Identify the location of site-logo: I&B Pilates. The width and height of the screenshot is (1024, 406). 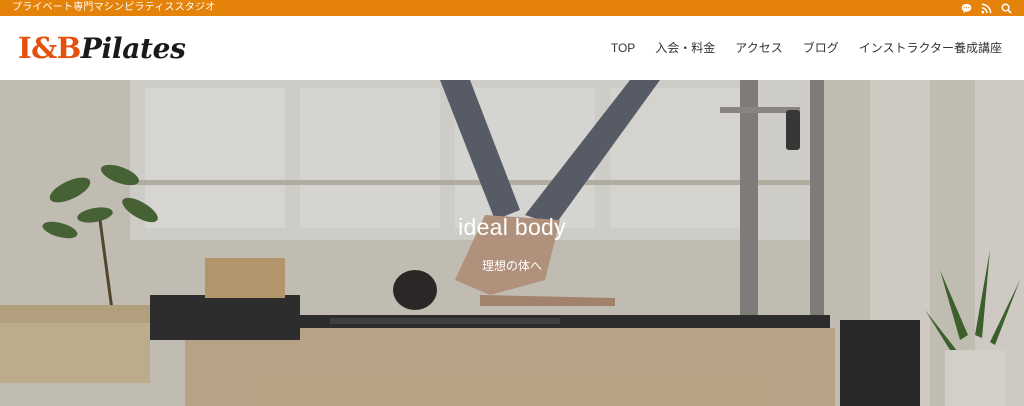
(102, 47).